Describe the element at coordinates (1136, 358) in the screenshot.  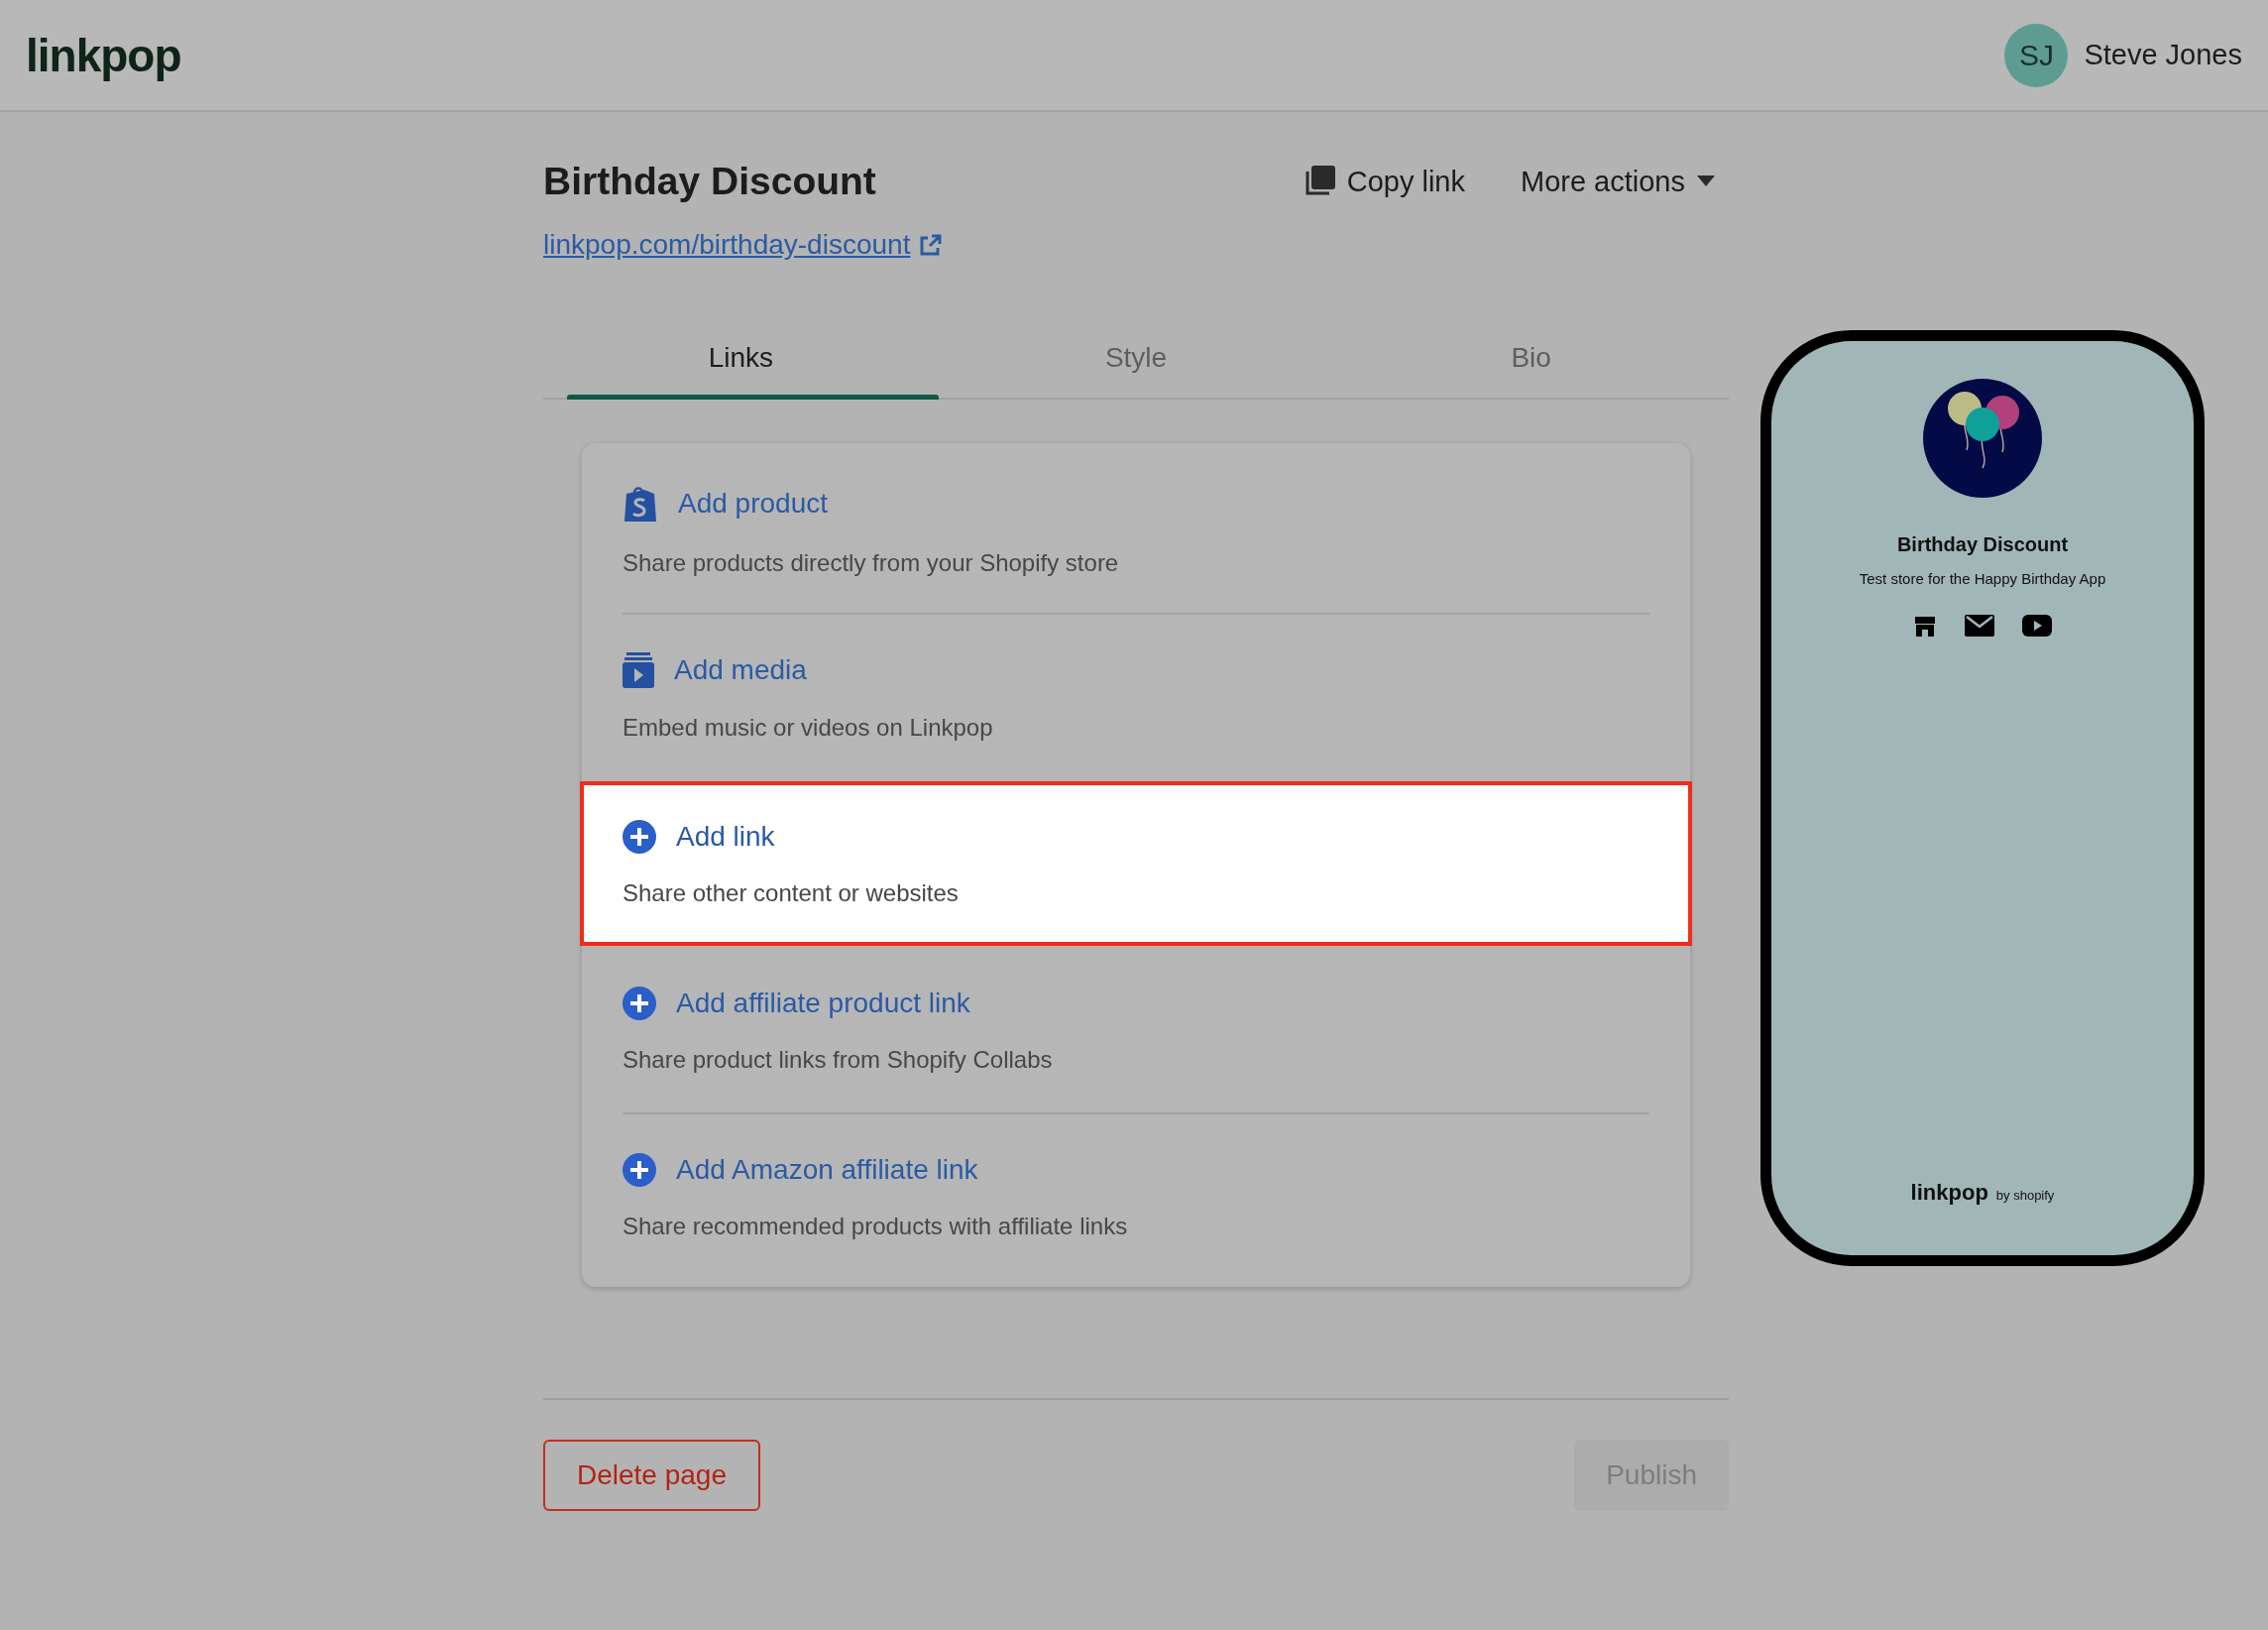
I see `tab: Style` at that location.